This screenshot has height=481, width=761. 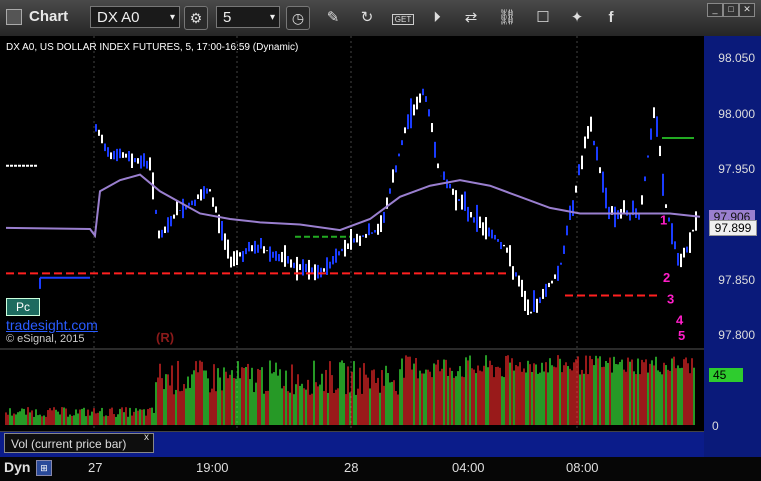 I want to click on close-icon: x, so click(x=146, y=437).